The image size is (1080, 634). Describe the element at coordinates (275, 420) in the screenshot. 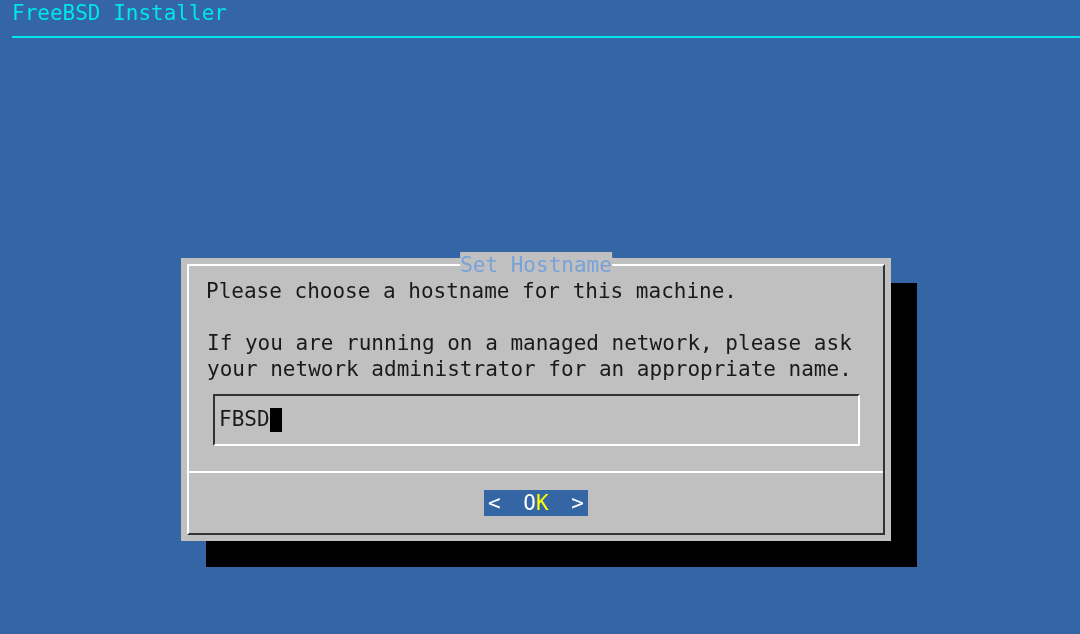

I see `text-cursor` at that location.